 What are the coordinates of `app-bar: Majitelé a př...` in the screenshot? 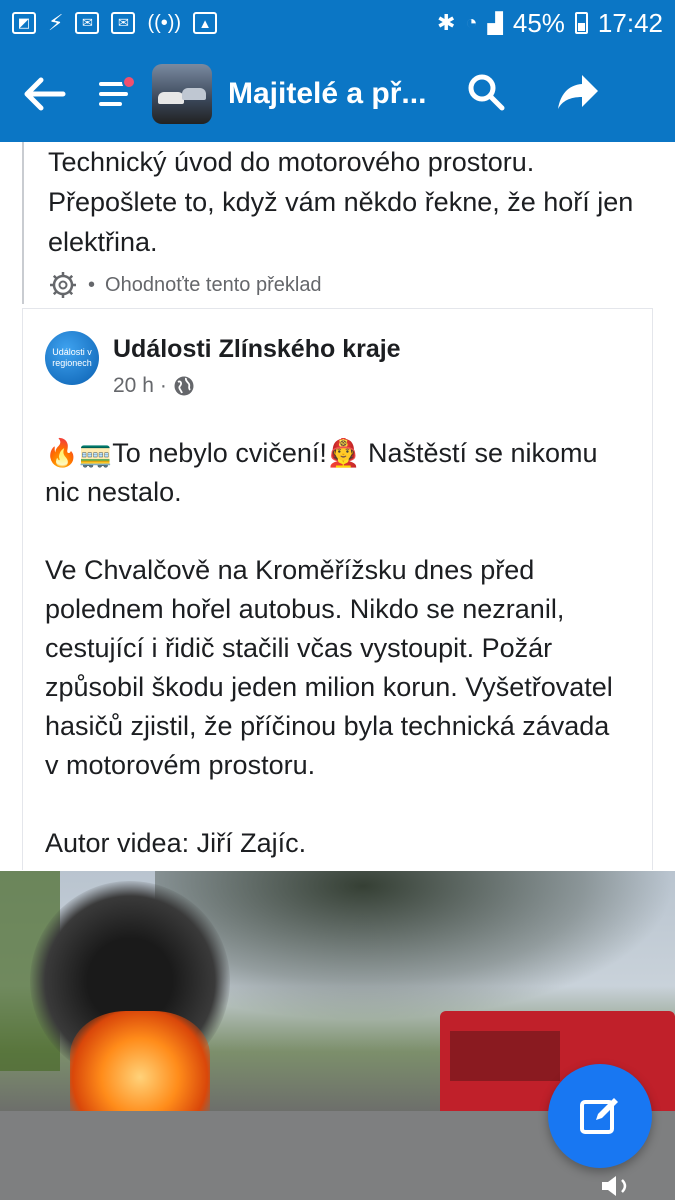 It's located at (337, 94).